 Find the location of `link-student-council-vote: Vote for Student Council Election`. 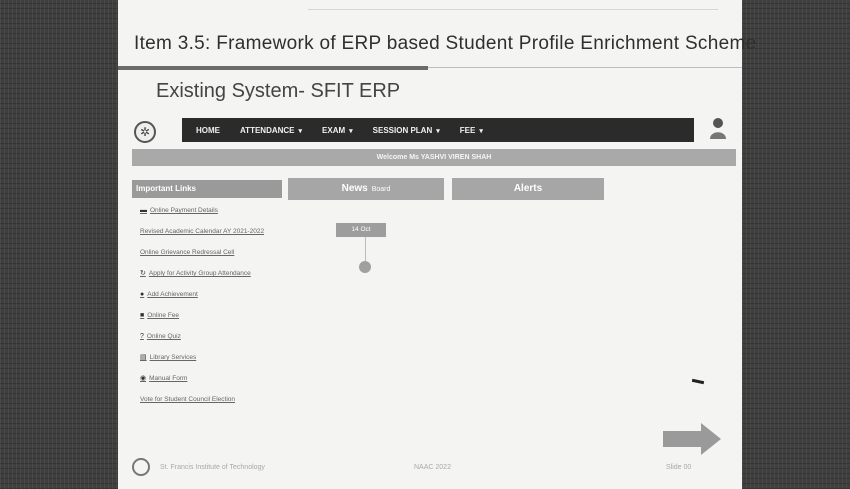

link-student-council-vote: Vote for Student Council Election is located at coordinates (215, 399).